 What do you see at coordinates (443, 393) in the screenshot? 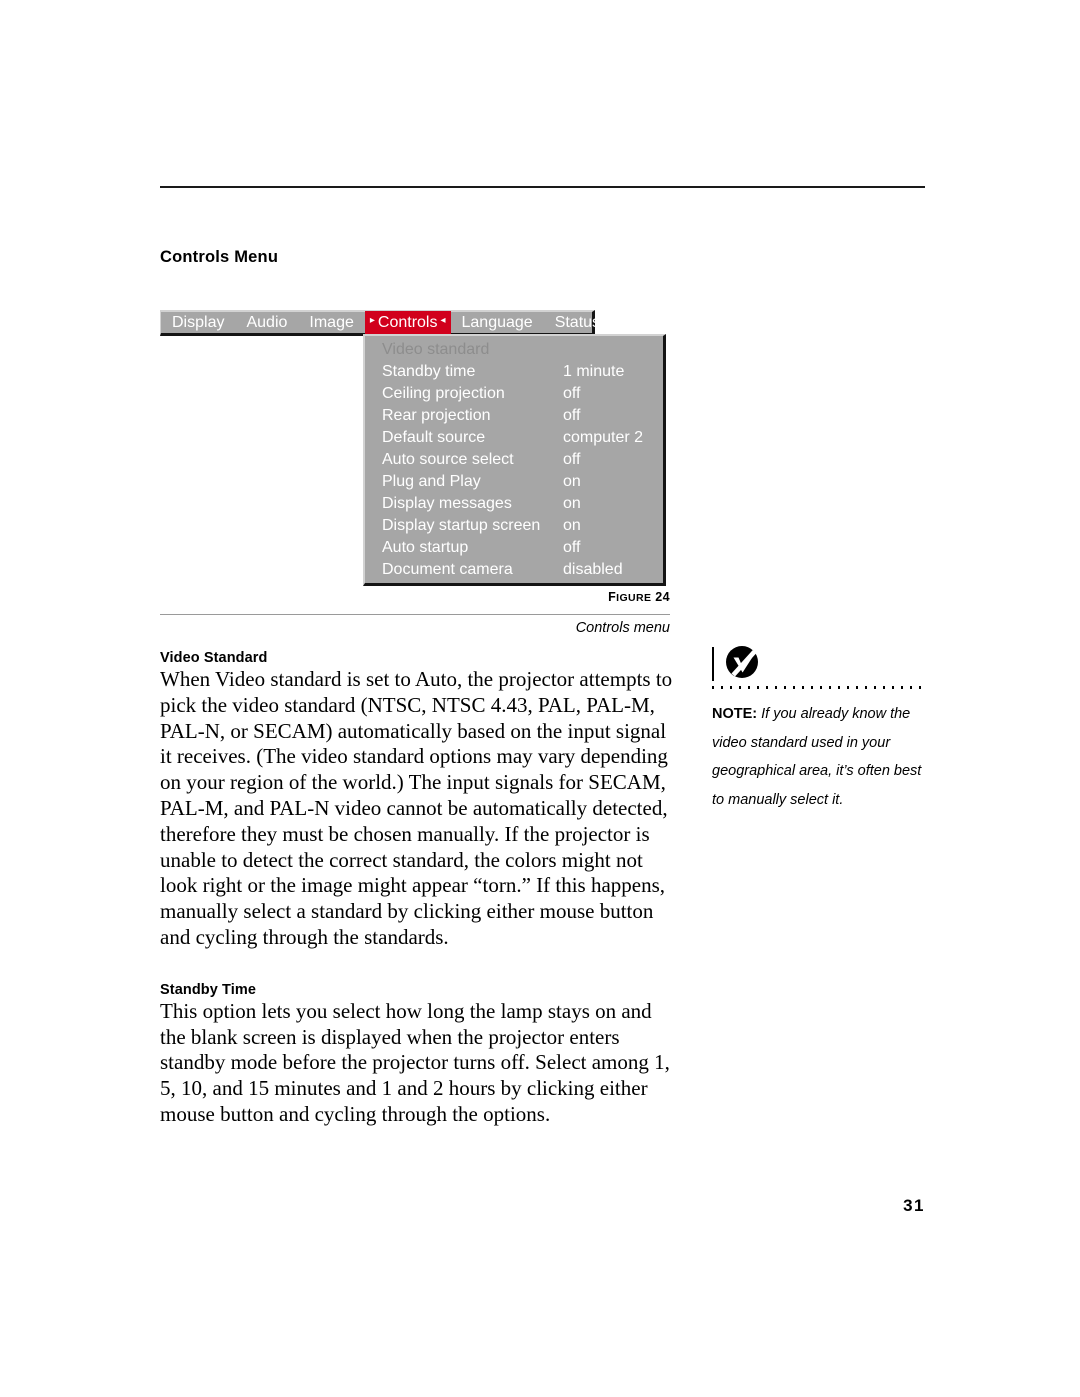
I see `osd-menu-row-label: Ceiling projection` at bounding box center [443, 393].